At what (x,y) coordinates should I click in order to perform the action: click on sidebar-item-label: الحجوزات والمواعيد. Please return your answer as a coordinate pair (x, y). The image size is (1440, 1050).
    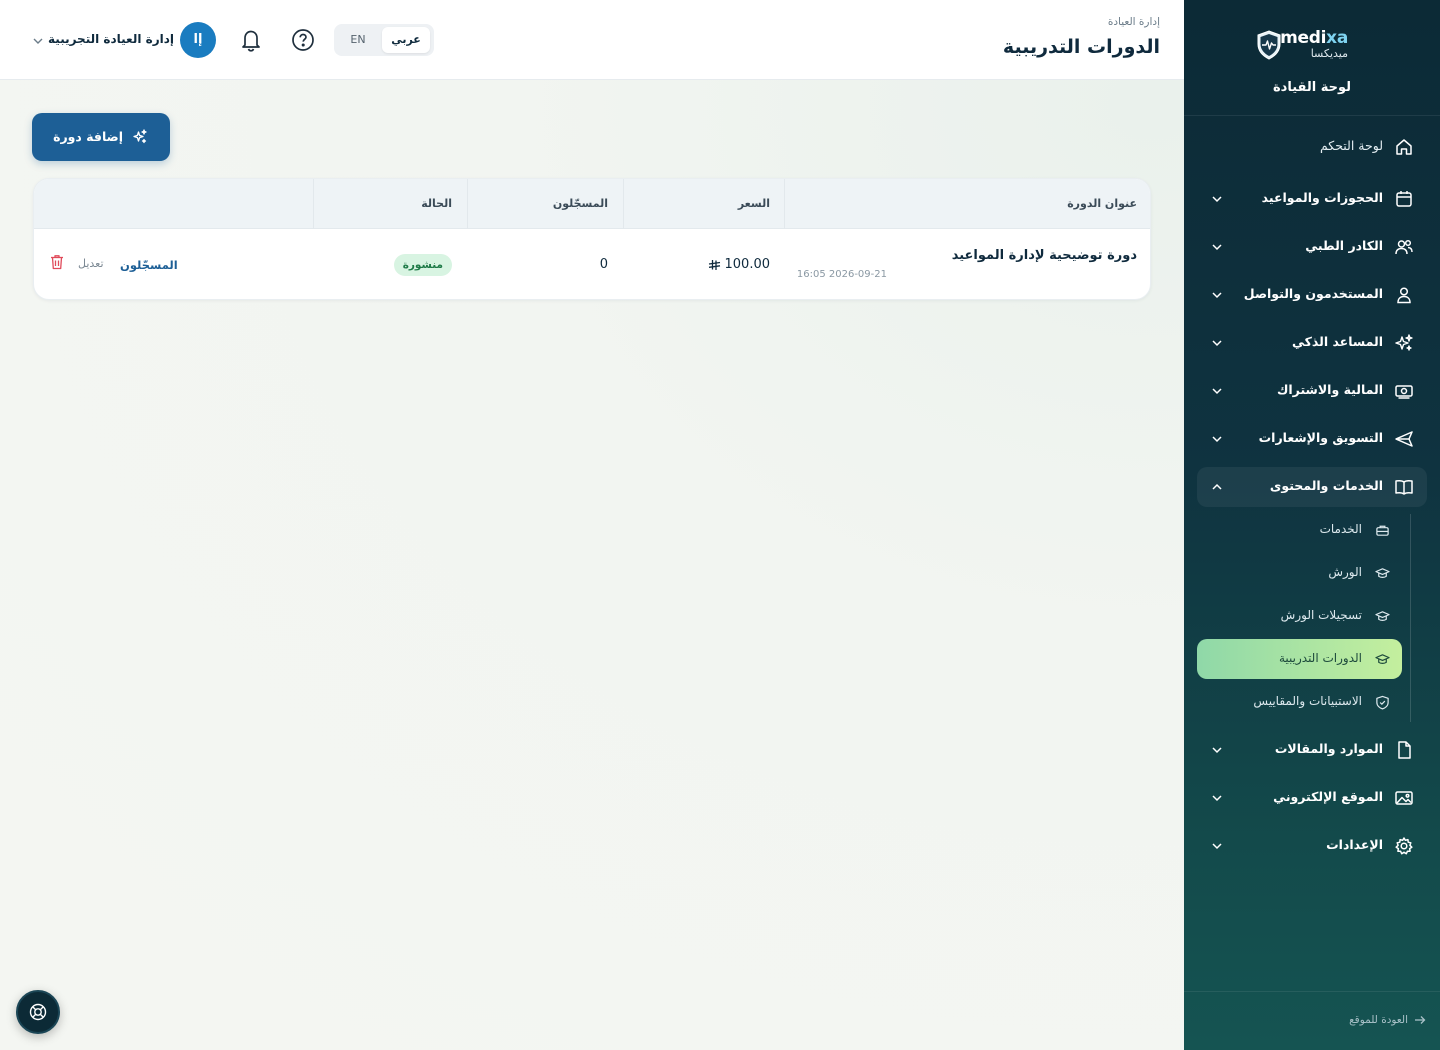
    Looking at the image, I should click on (1322, 197).